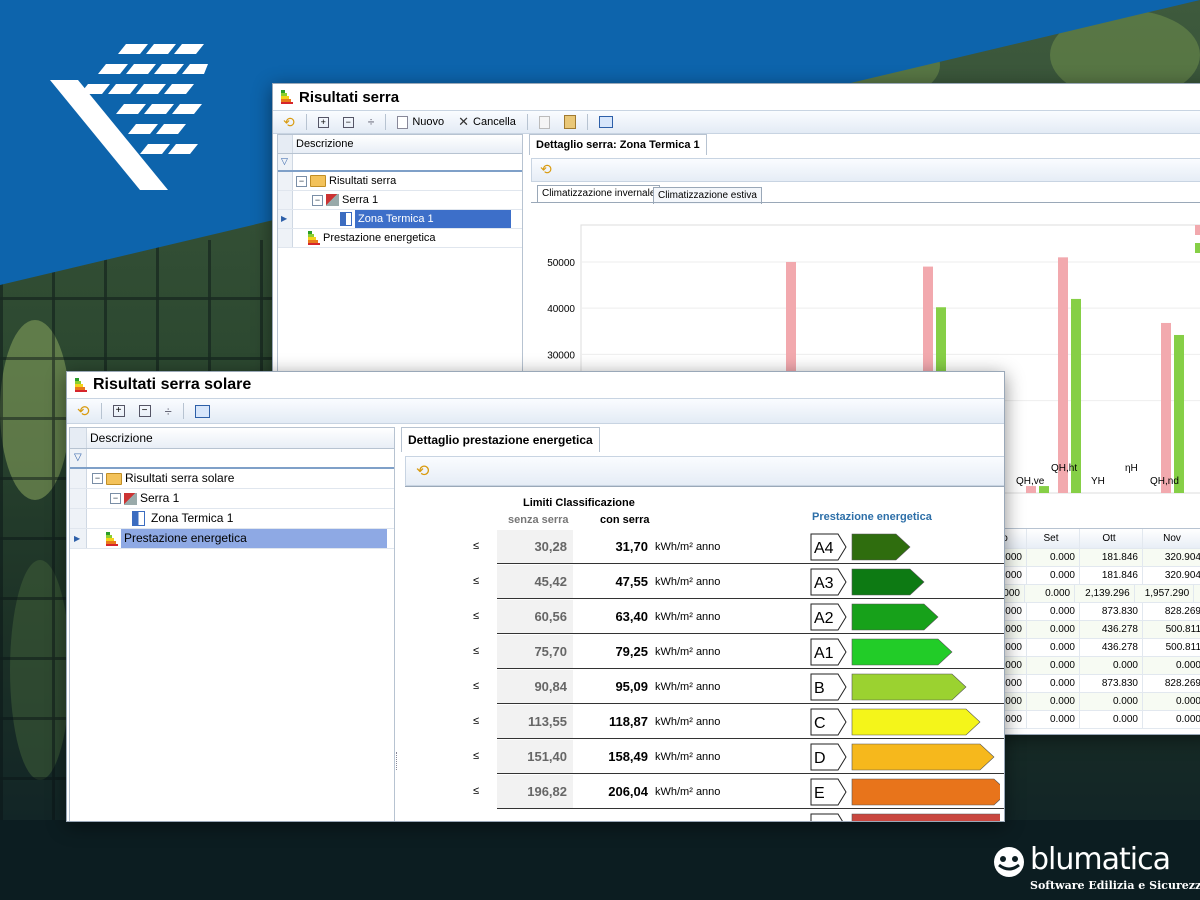 The height and width of the screenshot is (900, 1200). What do you see at coordinates (400, 181) in the screenshot?
I see `tree-row: − Risultati serra` at bounding box center [400, 181].